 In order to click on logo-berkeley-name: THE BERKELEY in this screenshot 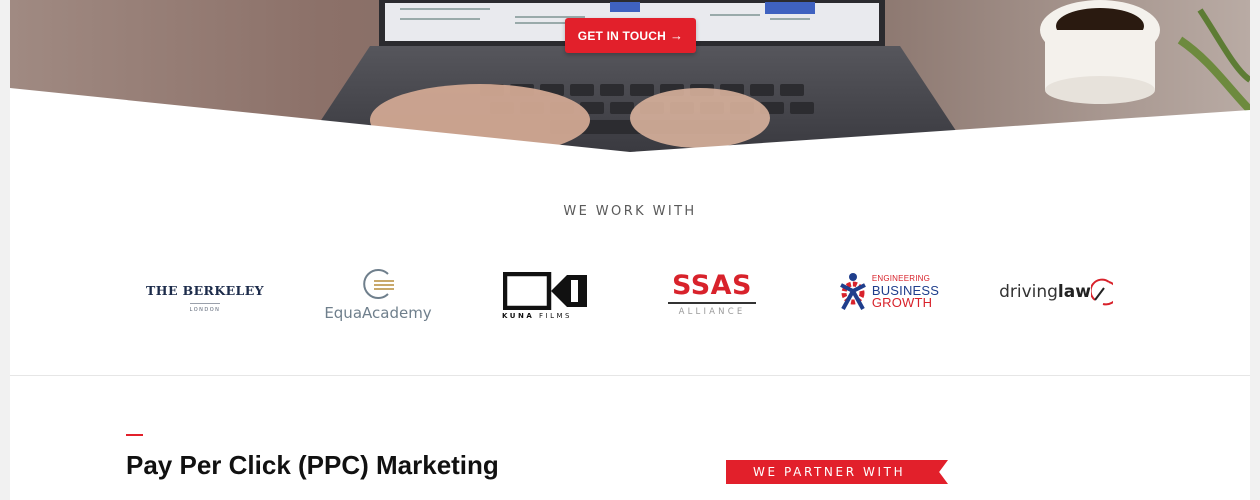, I will do `click(205, 290)`.